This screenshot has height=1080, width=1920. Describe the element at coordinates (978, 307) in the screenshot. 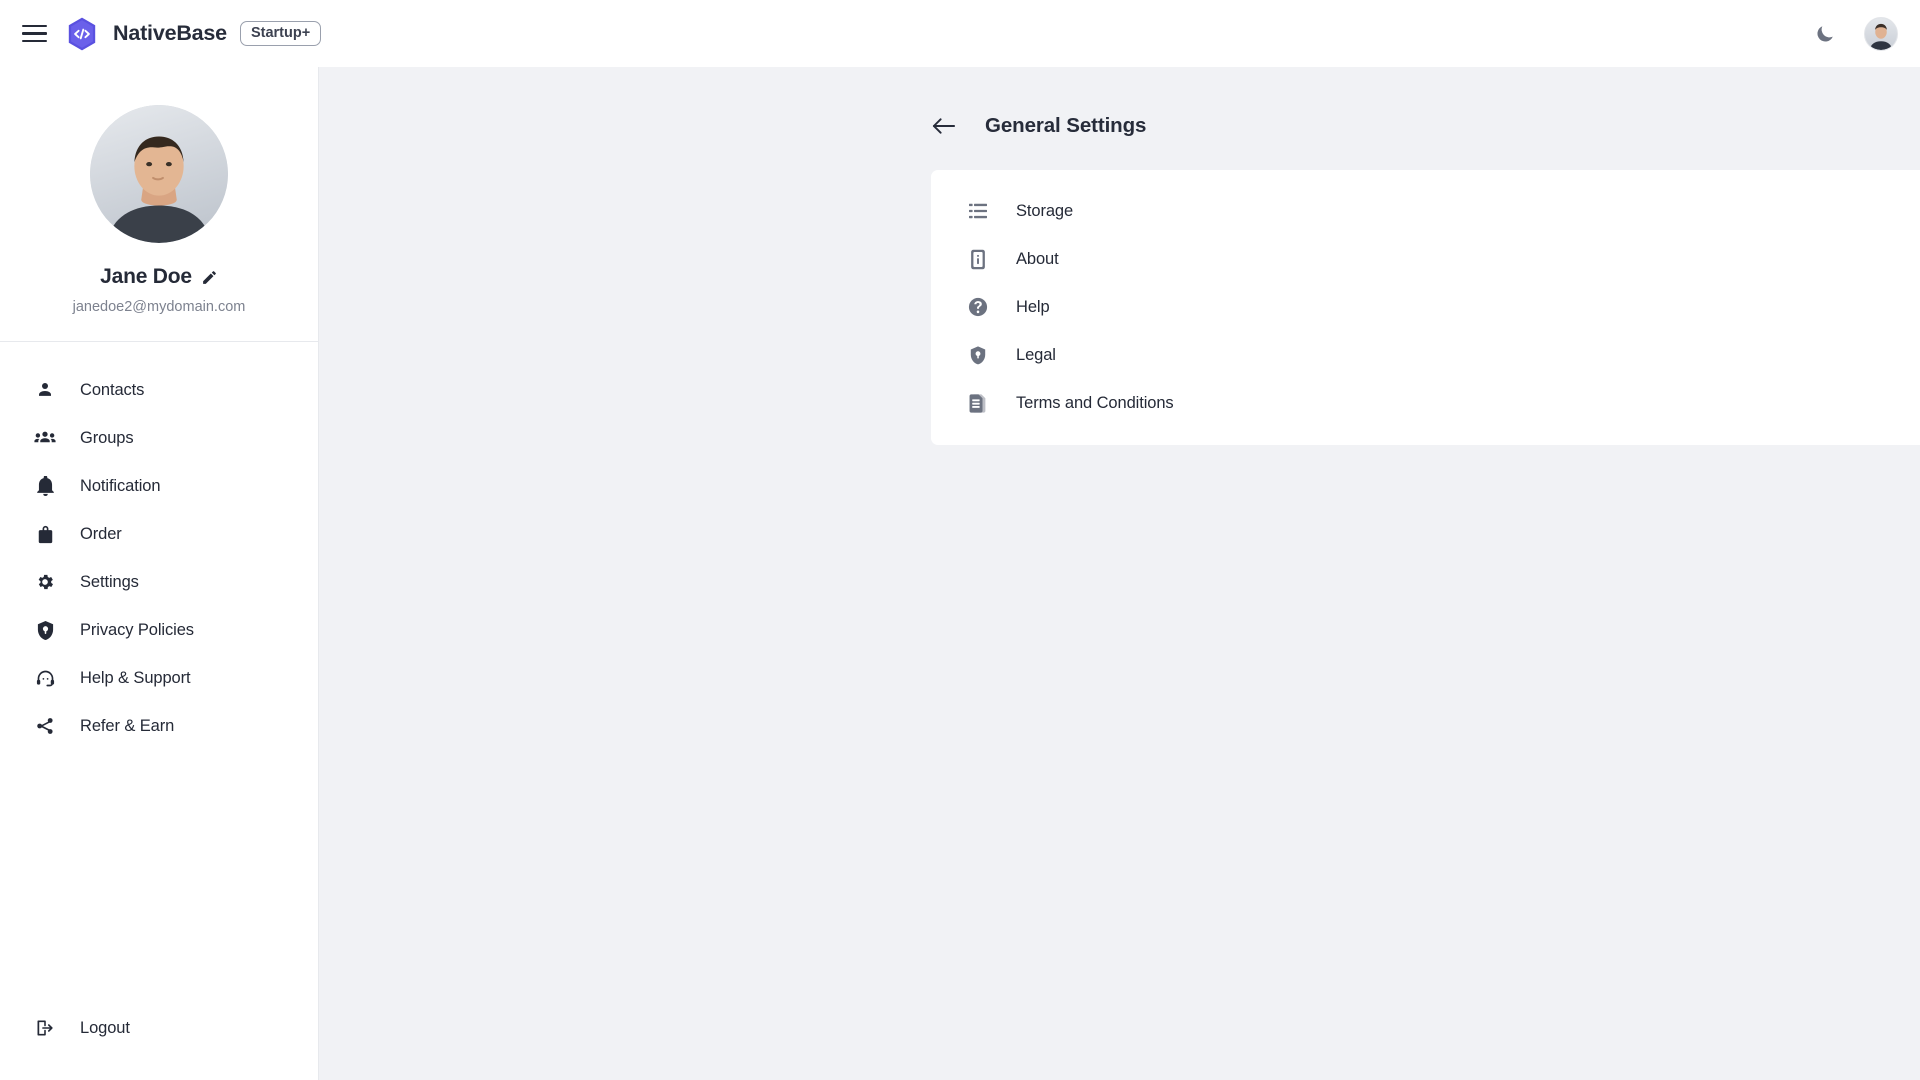

I see `question-circle-icon` at that location.